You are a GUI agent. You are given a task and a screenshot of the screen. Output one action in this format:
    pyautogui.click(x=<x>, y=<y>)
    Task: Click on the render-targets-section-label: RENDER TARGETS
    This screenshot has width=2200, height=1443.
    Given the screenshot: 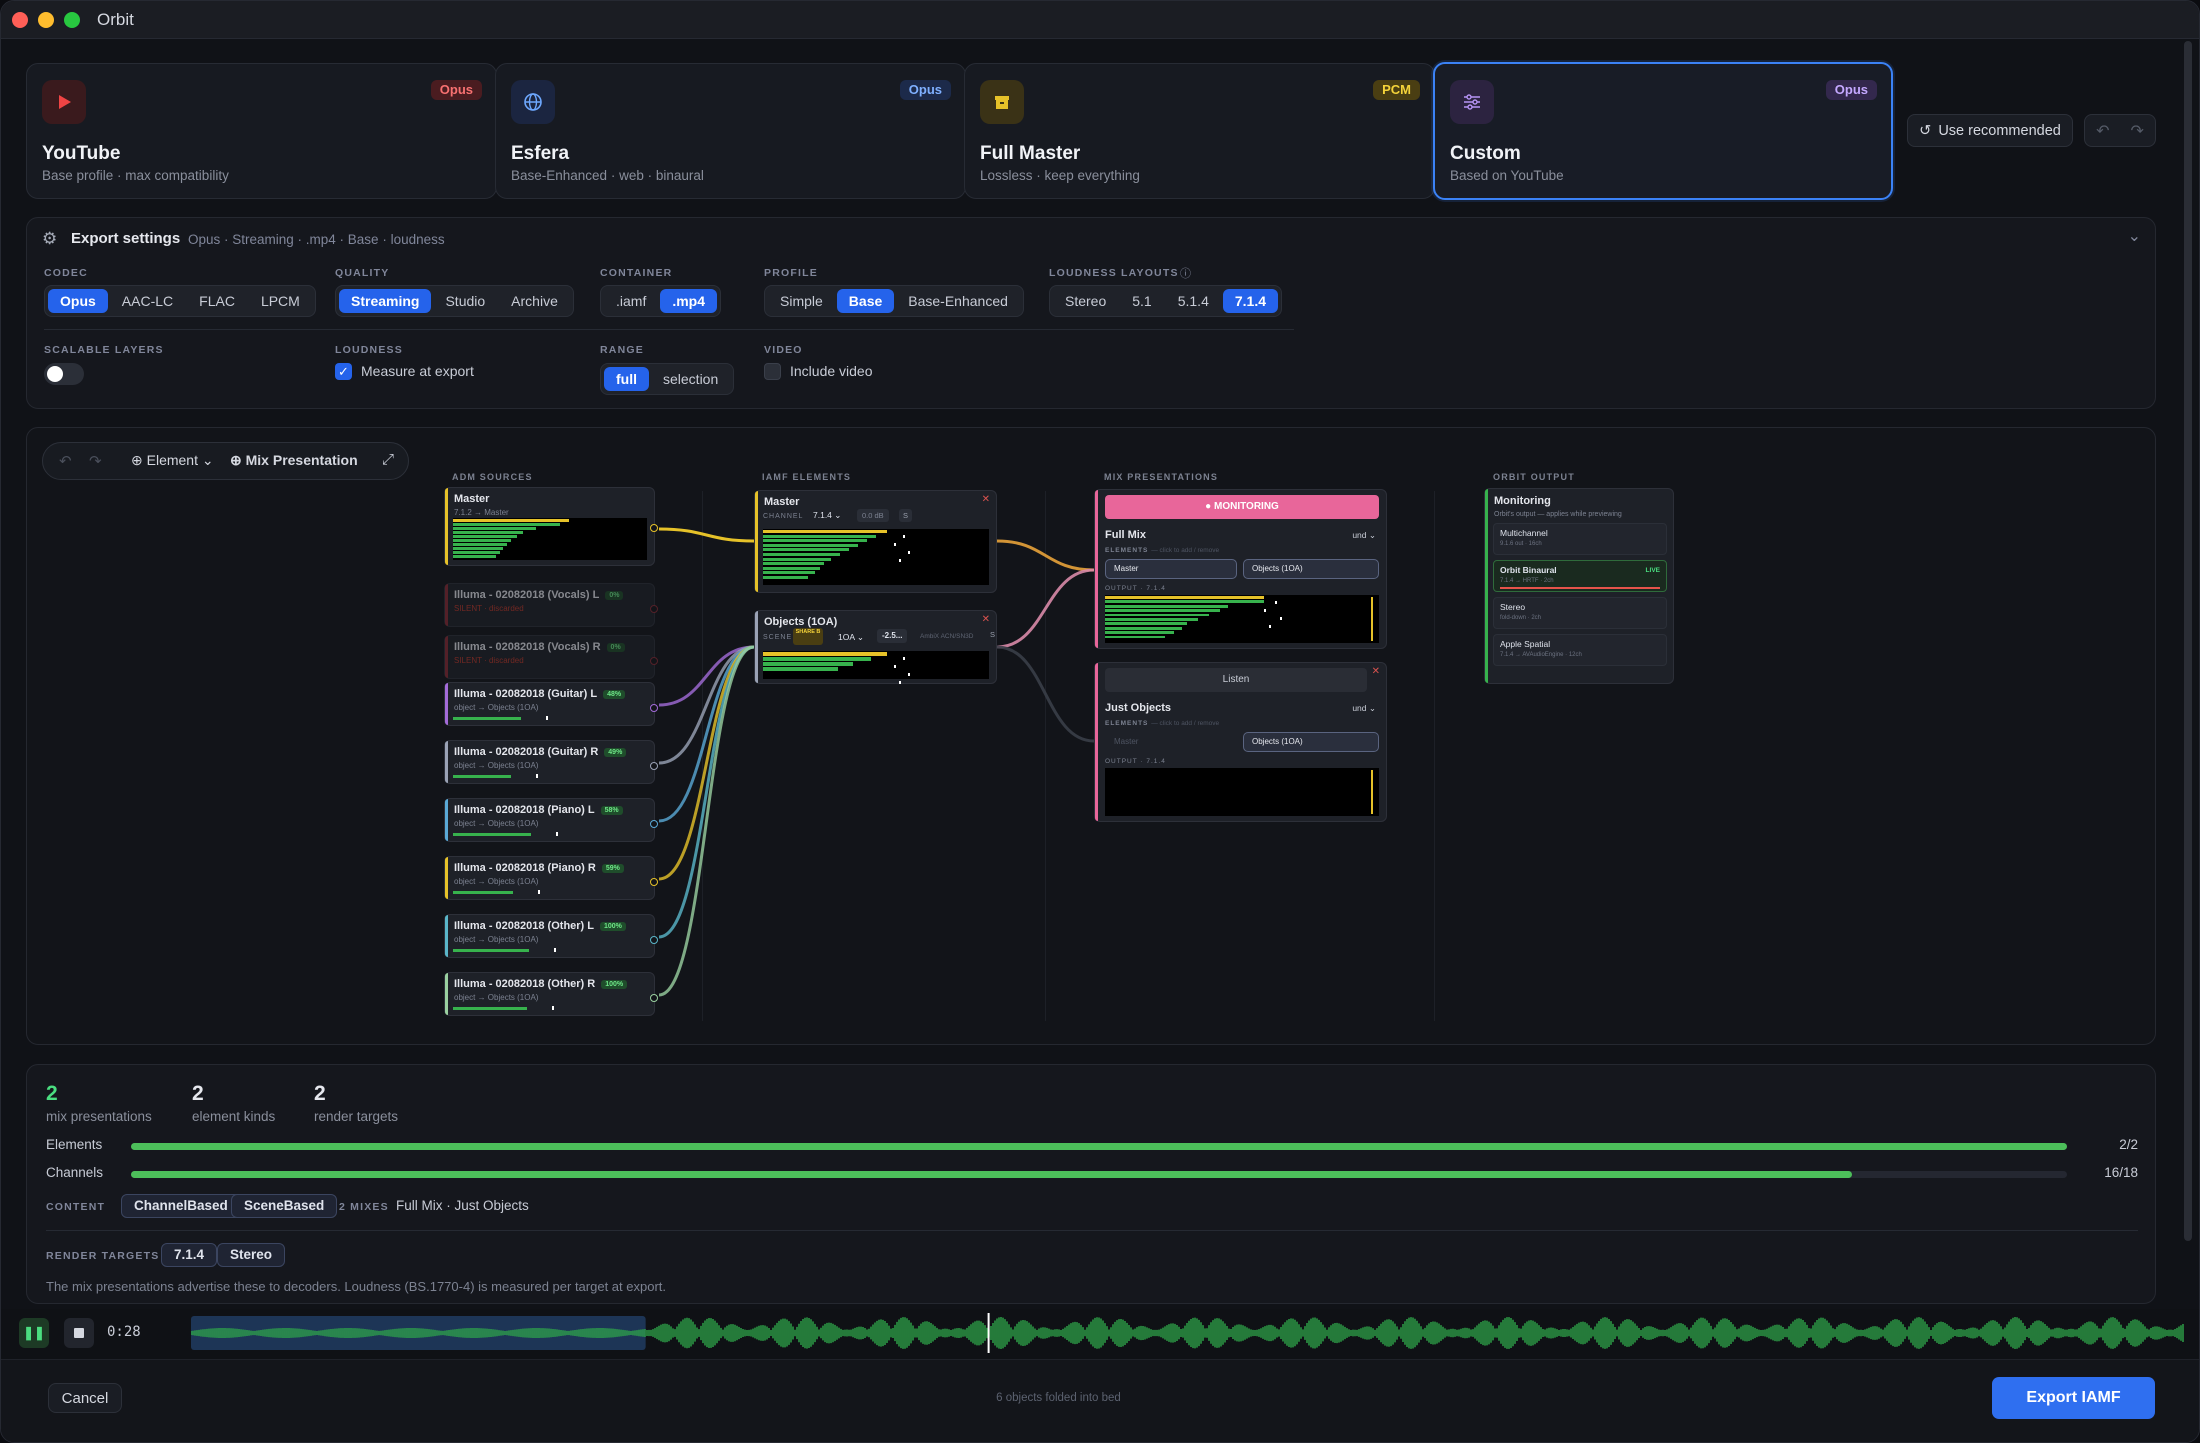 What is the action you would take?
    pyautogui.click(x=103, y=1256)
    